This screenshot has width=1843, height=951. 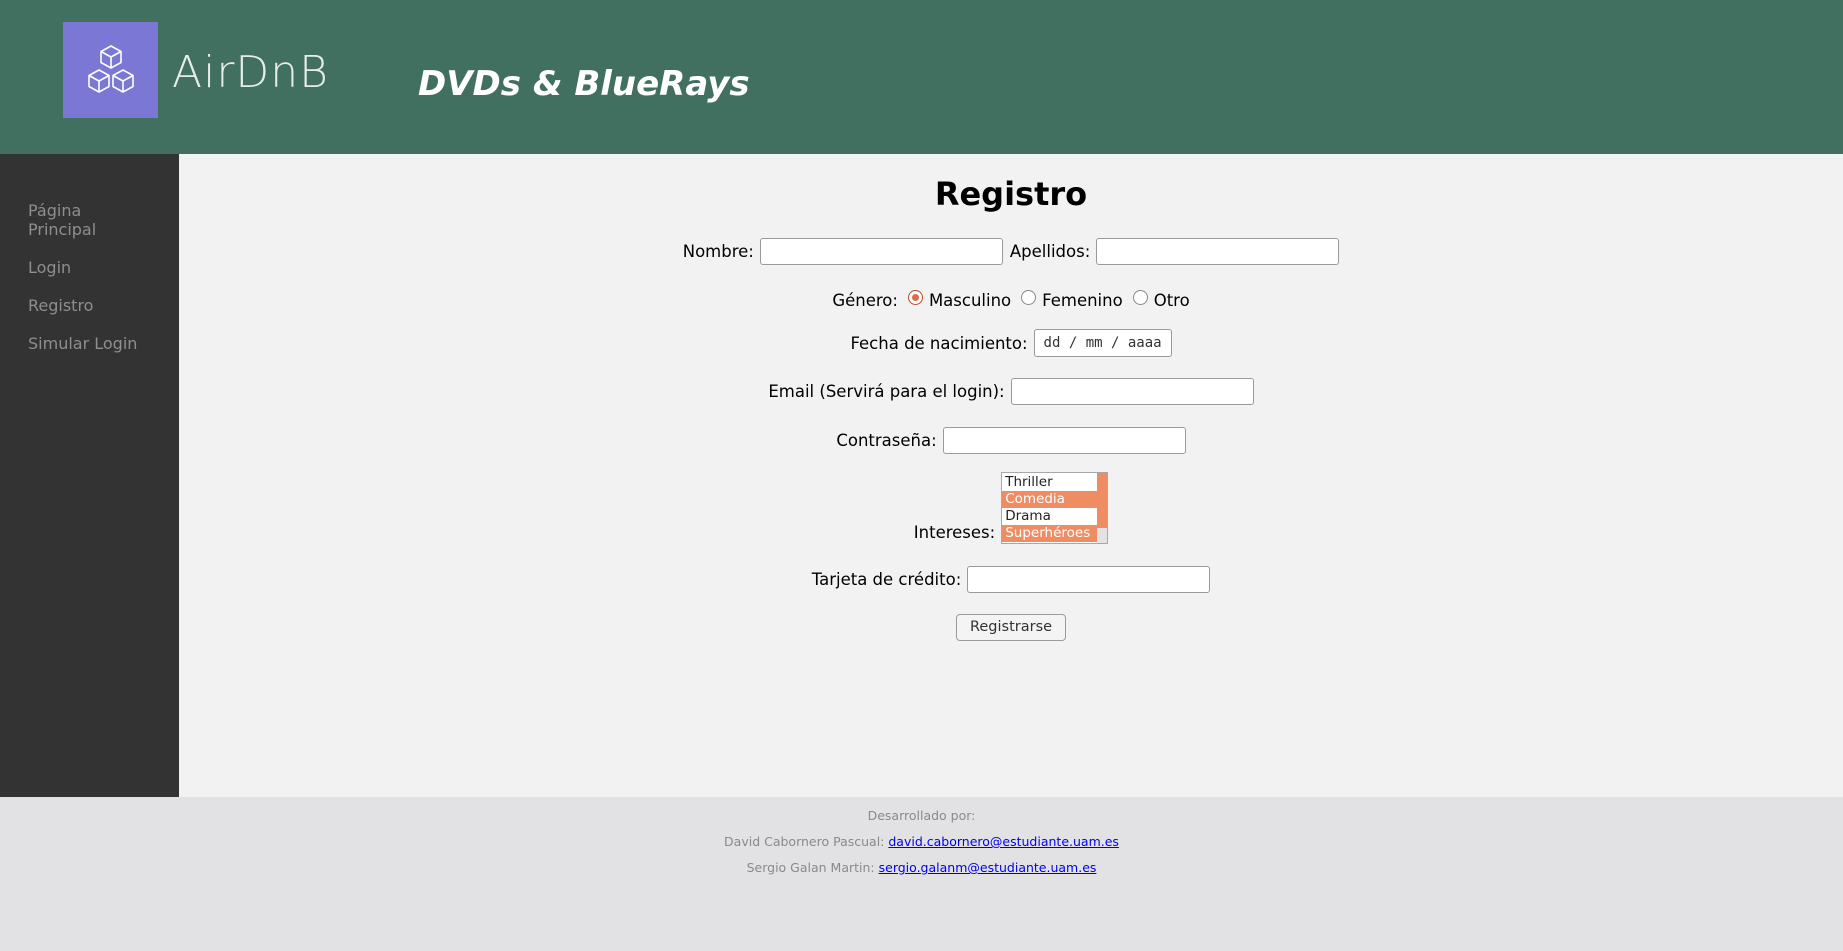 What do you see at coordinates (1050, 516) in the screenshot?
I see `intereses-option: Drama` at bounding box center [1050, 516].